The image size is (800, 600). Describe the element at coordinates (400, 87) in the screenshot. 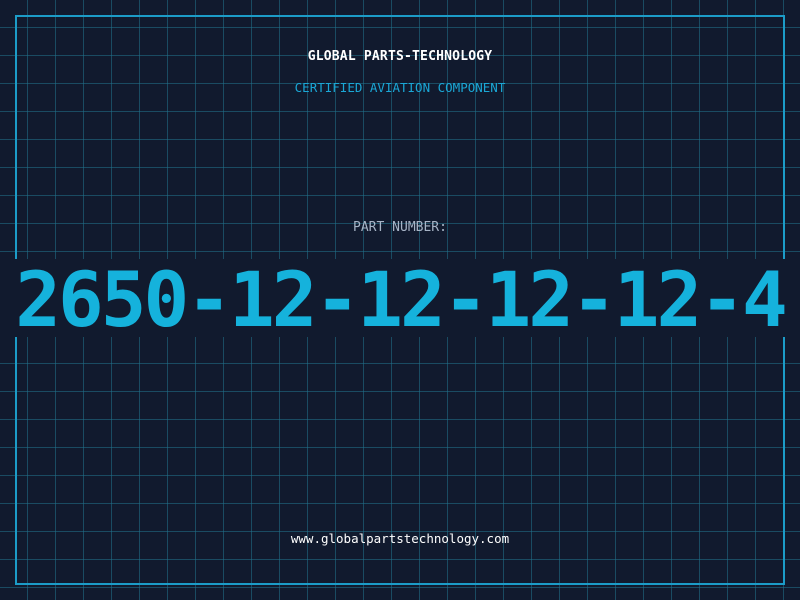

I see `certification-tagline: CERTIFIED AVIATION COMPONENT` at that location.